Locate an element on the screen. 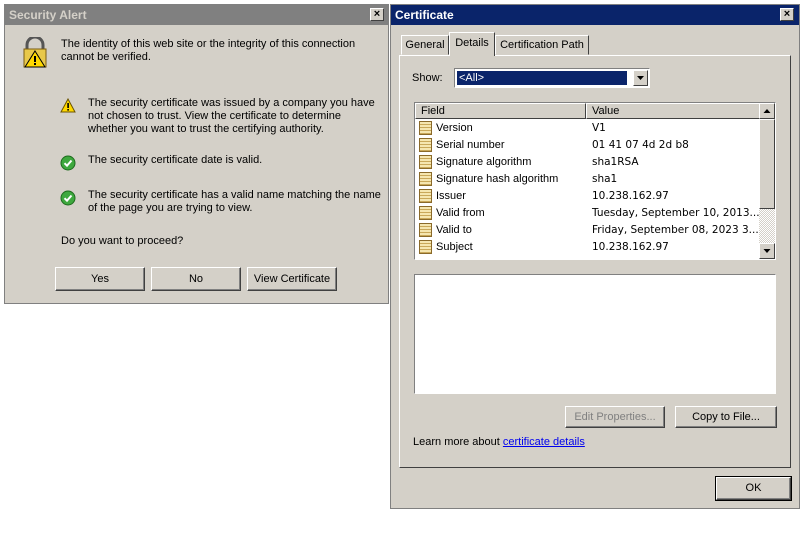 The image size is (802, 544). view-certificate-button: View Certificate is located at coordinates (292, 279).